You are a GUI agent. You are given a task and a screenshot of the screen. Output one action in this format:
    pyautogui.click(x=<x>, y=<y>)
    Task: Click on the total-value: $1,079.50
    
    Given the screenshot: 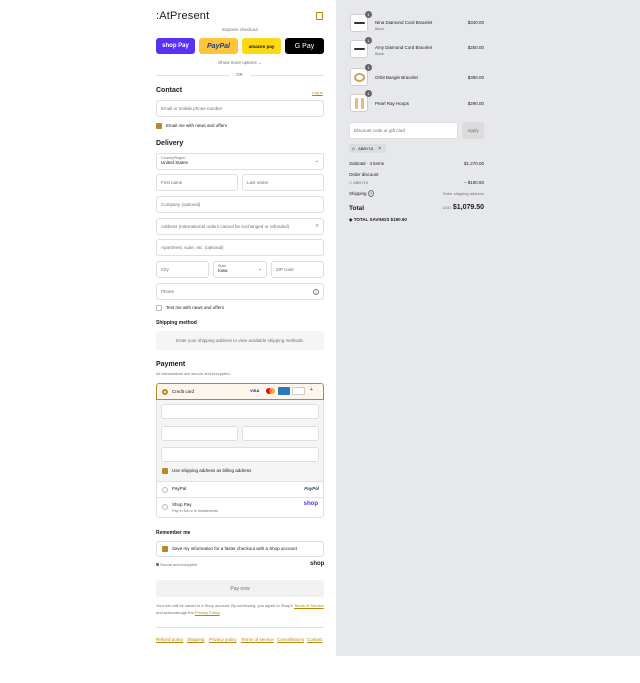 What is the action you would take?
    pyautogui.click(x=468, y=207)
    